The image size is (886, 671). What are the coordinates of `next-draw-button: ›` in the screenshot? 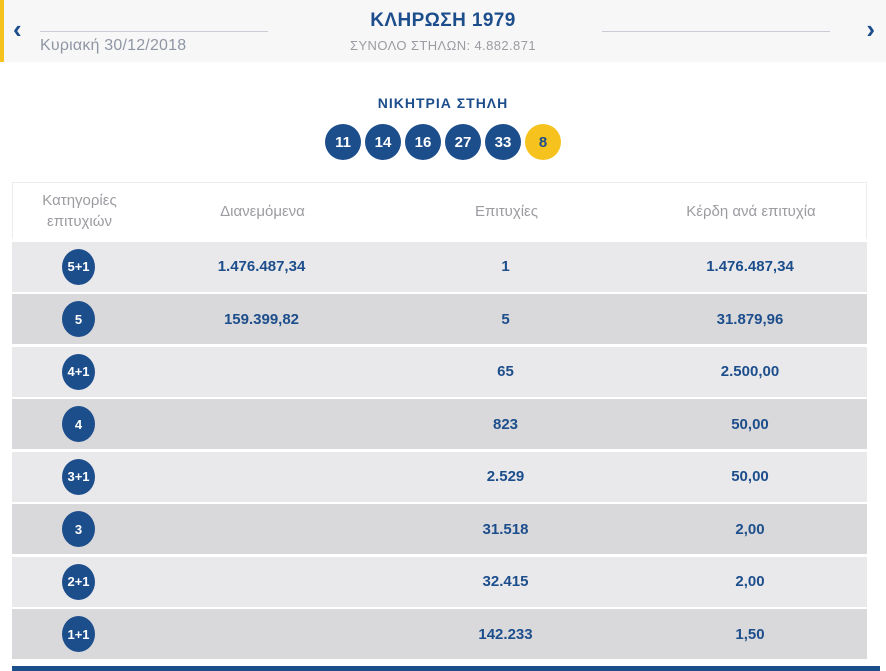 It's located at (870, 29).